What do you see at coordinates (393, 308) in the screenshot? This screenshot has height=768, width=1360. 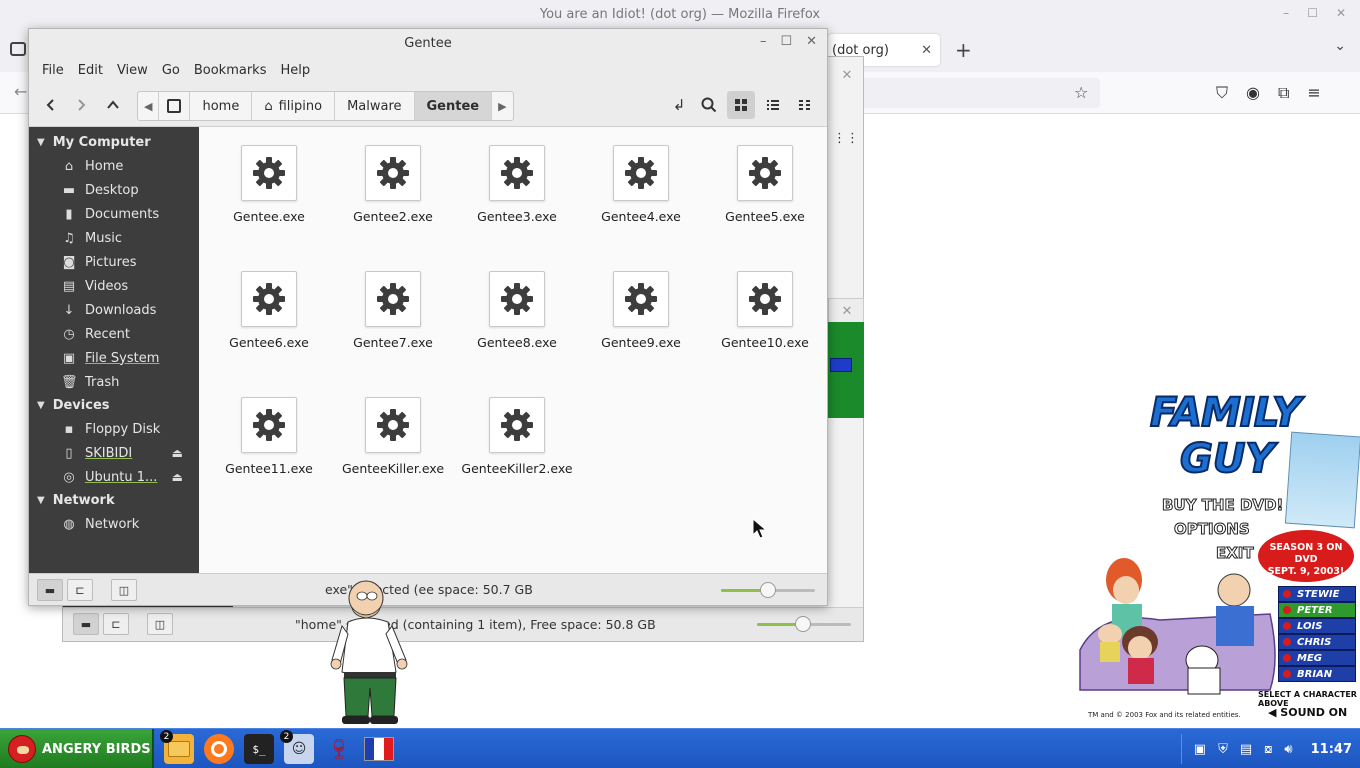 I see `file-item: Gentee7.exe` at bounding box center [393, 308].